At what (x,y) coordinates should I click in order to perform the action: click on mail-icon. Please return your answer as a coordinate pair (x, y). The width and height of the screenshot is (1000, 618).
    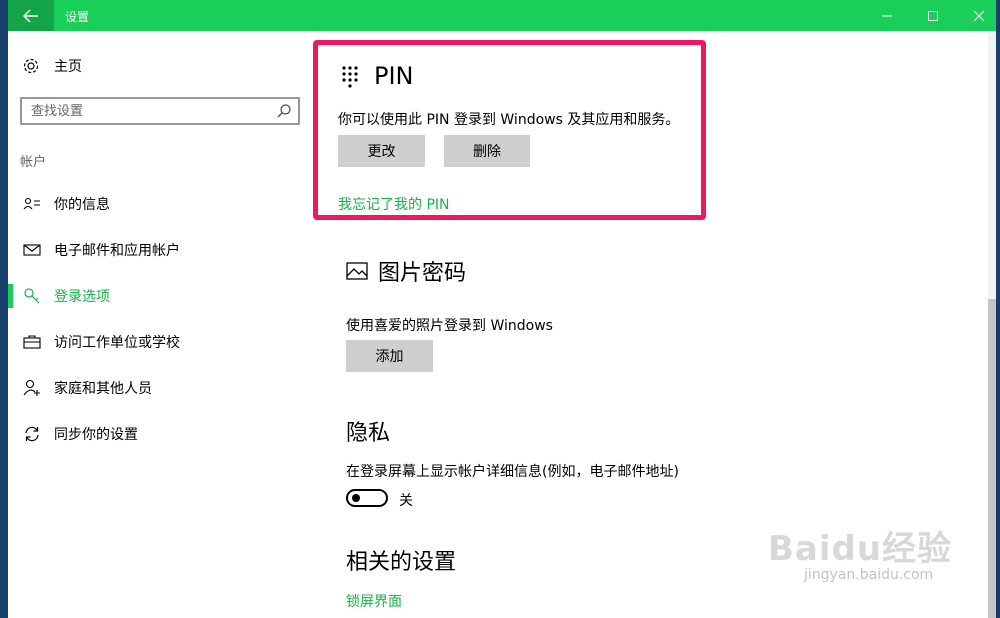
    Looking at the image, I should click on (32, 250).